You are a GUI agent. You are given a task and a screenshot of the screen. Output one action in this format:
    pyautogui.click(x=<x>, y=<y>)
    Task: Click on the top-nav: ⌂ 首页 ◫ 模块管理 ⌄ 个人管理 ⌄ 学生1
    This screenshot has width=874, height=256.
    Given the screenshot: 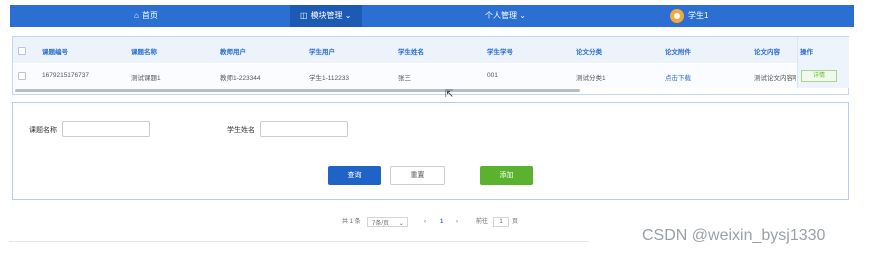 What is the action you would take?
    pyautogui.click(x=432, y=16)
    